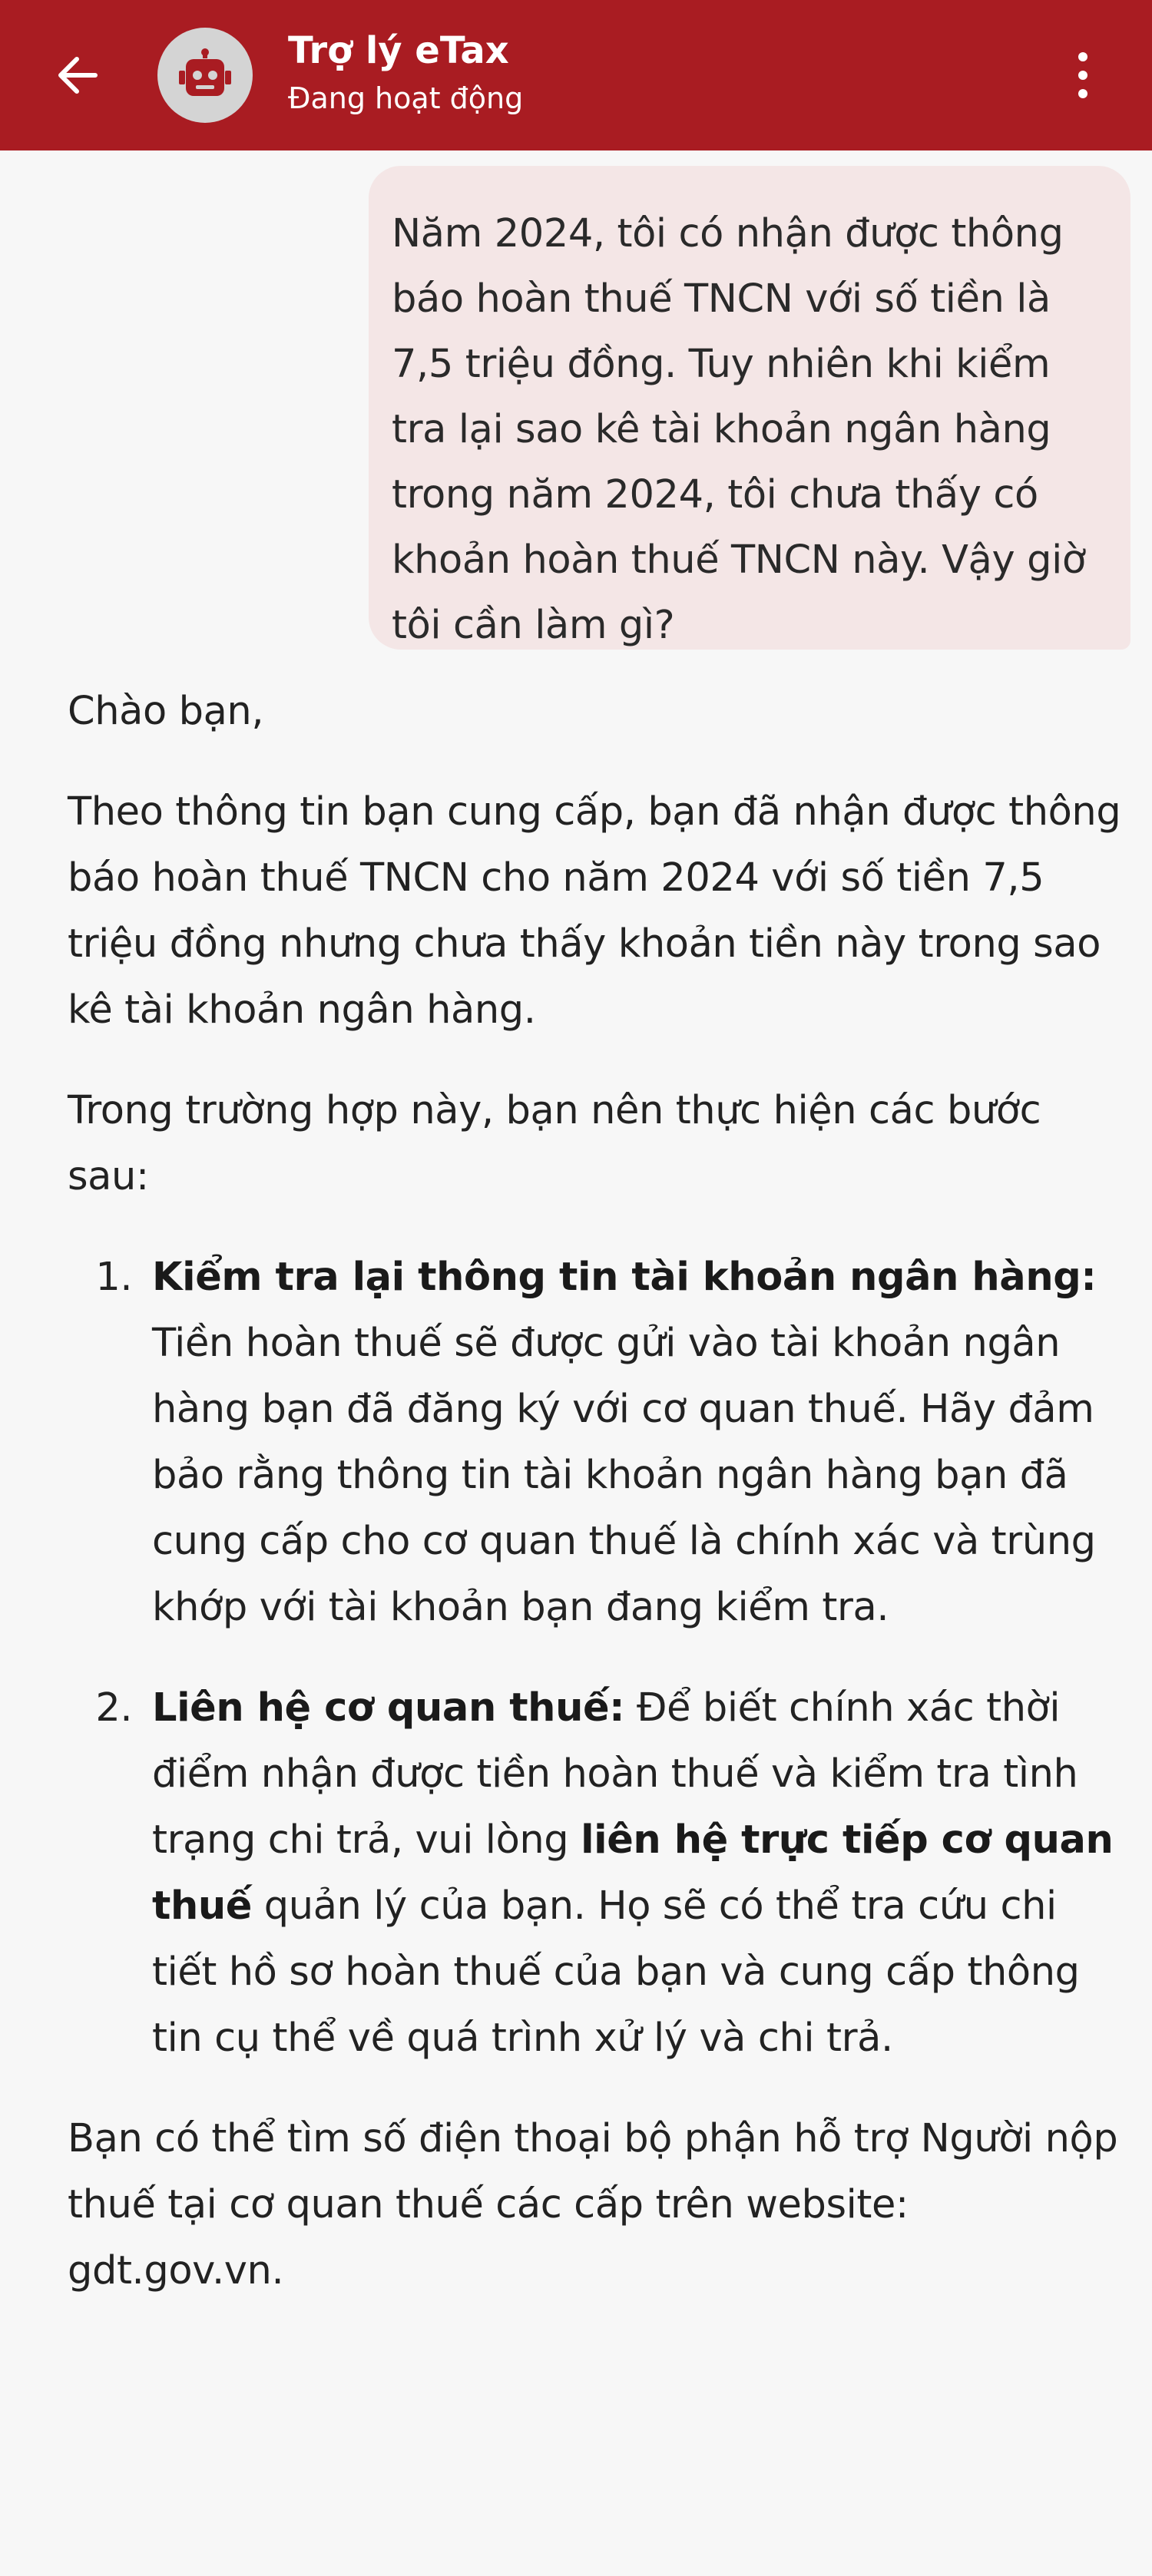 Image resolution: width=1152 pixels, height=2576 pixels. I want to click on arrow-left-icon, so click(78, 75).